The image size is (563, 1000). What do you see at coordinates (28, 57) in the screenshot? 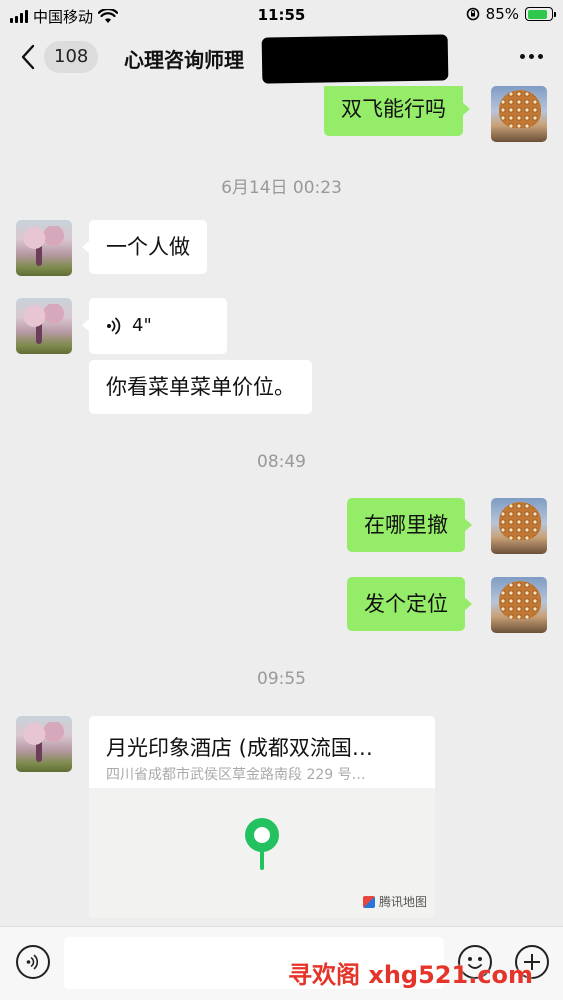
I see `chevron-left-icon` at bounding box center [28, 57].